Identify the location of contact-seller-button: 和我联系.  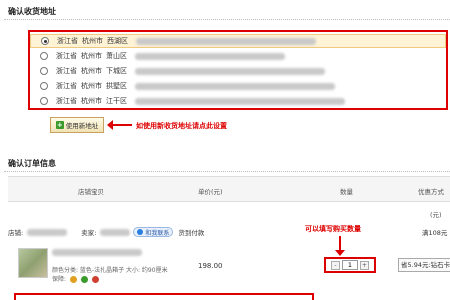
(153, 232).